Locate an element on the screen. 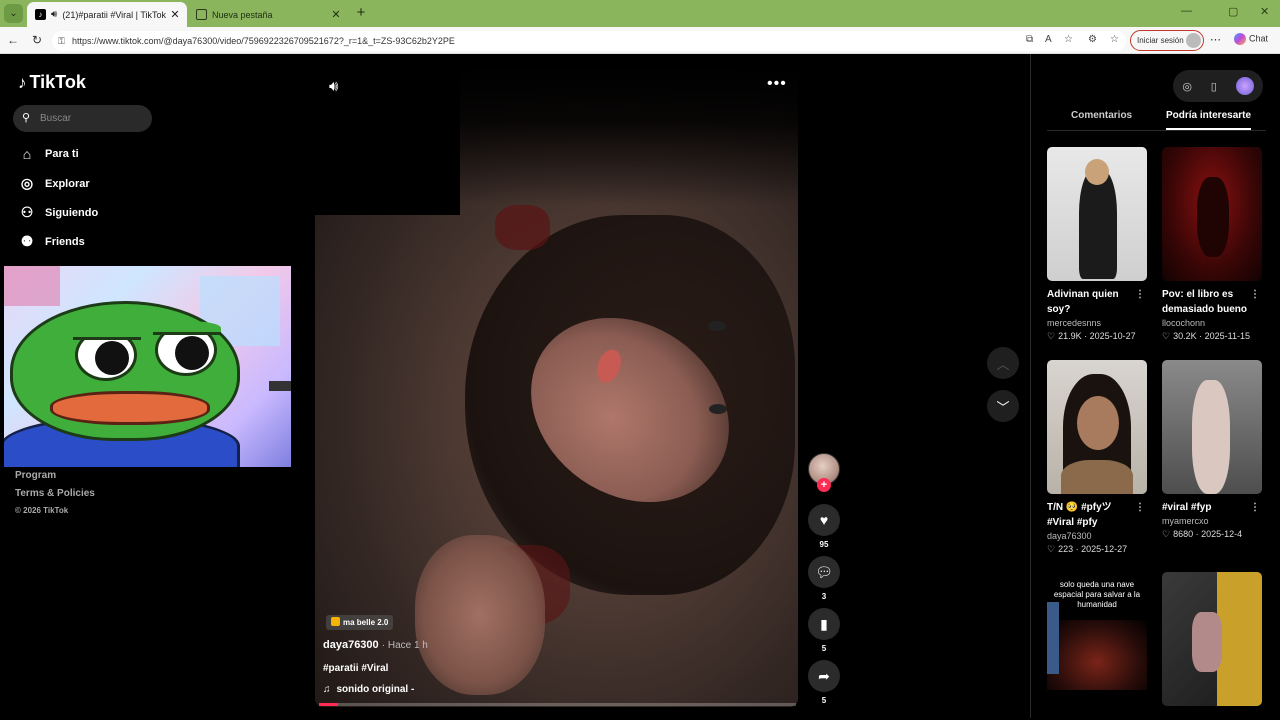  tiktok-logo: ♪ TikTok is located at coordinates (52, 82).